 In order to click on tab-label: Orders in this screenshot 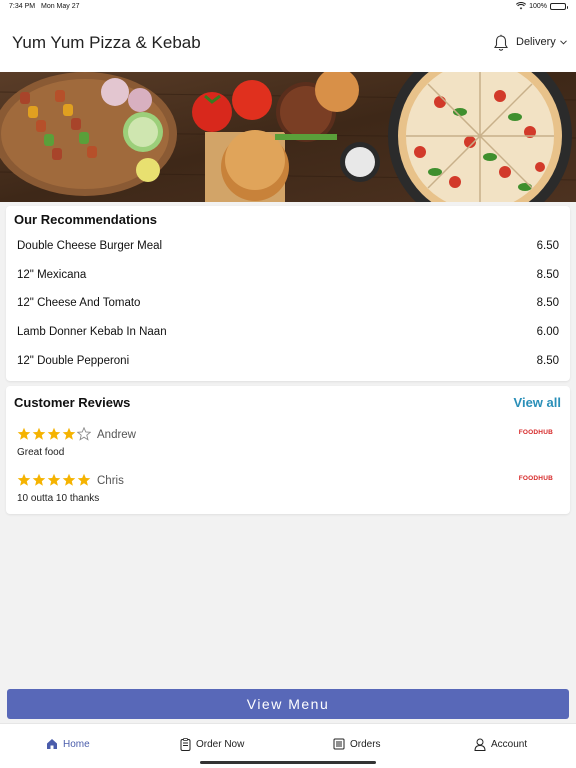, I will do `click(365, 744)`.